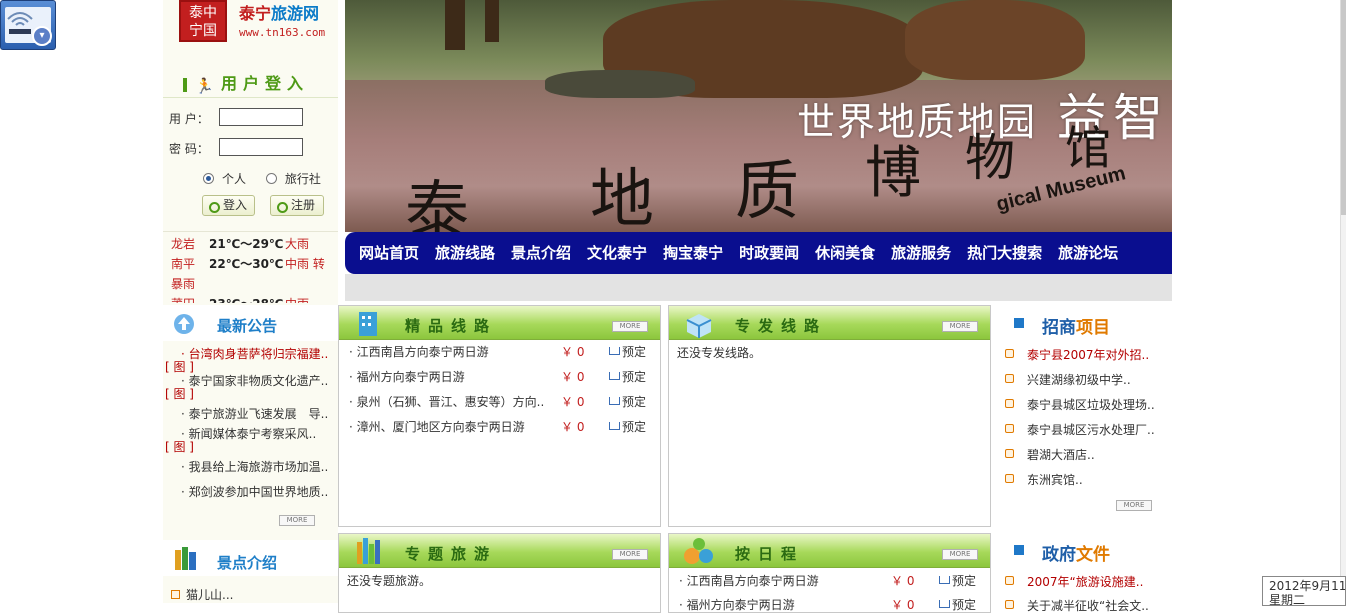 The width and height of the screenshot is (1346, 614). Describe the element at coordinates (497, 401) in the screenshot. I see `route-row: · 泉州（石狮、晋江、惠安等）方向.. ￥ 0 预定` at that location.